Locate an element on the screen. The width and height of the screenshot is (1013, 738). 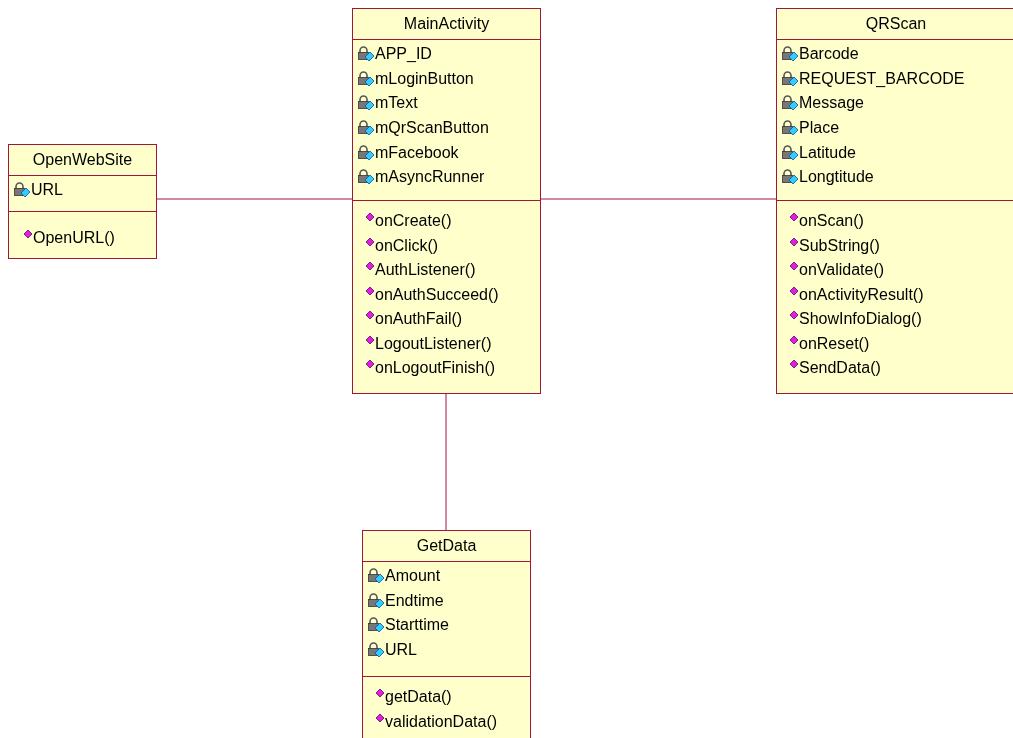
operation-label: onClick() is located at coordinates (407, 245).